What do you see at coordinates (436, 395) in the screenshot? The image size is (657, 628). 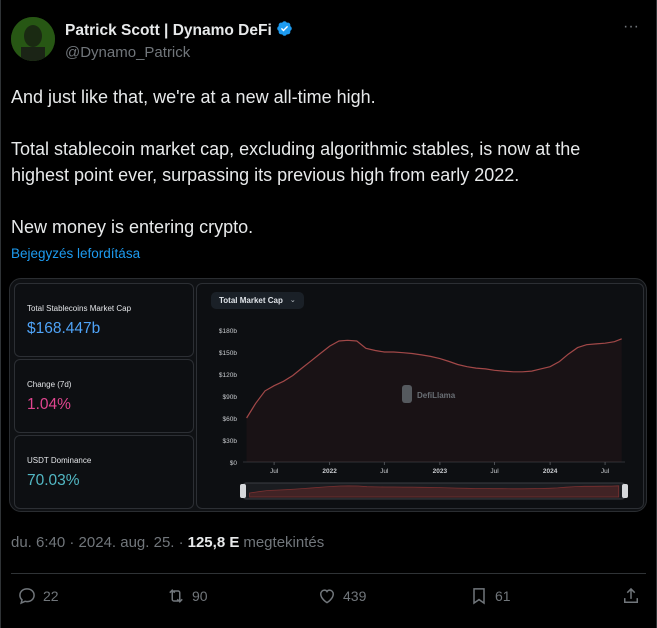 I see `watermark-text: DefiLlama` at bounding box center [436, 395].